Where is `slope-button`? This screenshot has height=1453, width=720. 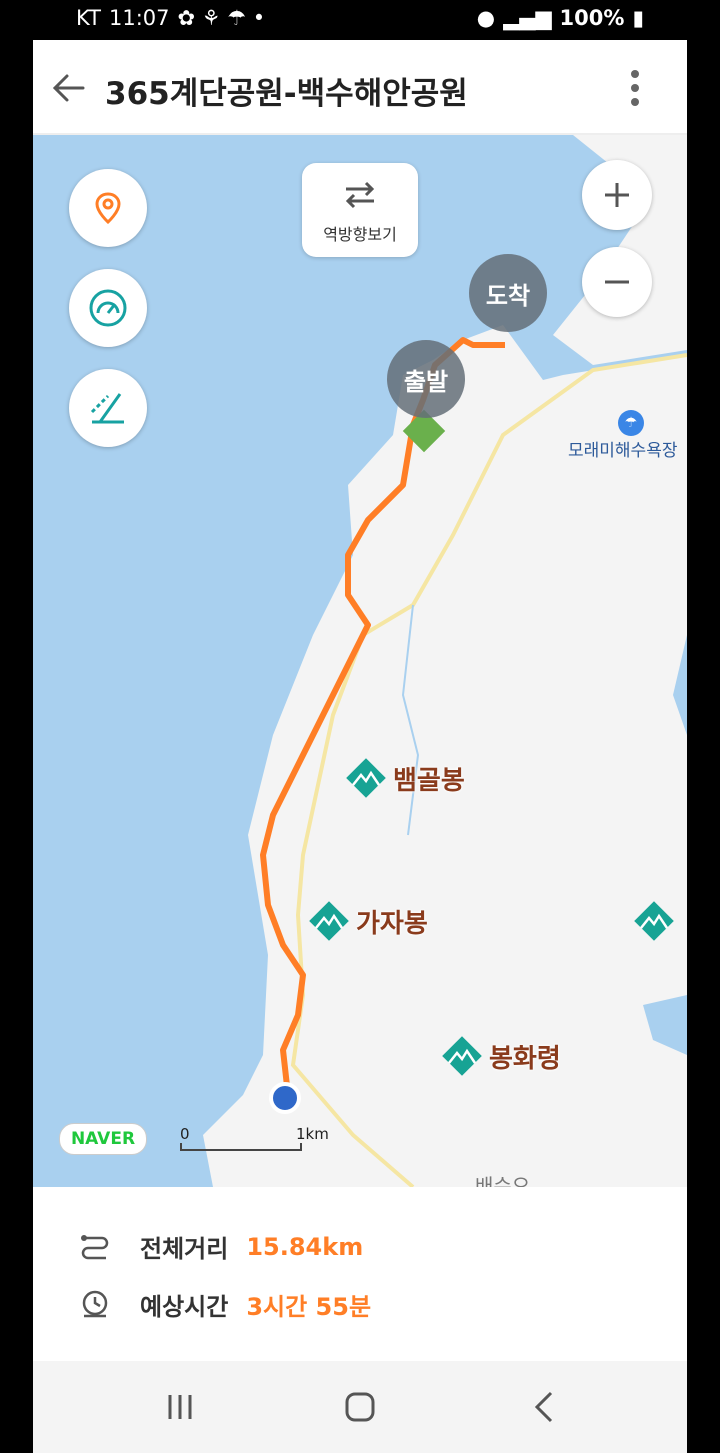
slope-button is located at coordinates (108, 408).